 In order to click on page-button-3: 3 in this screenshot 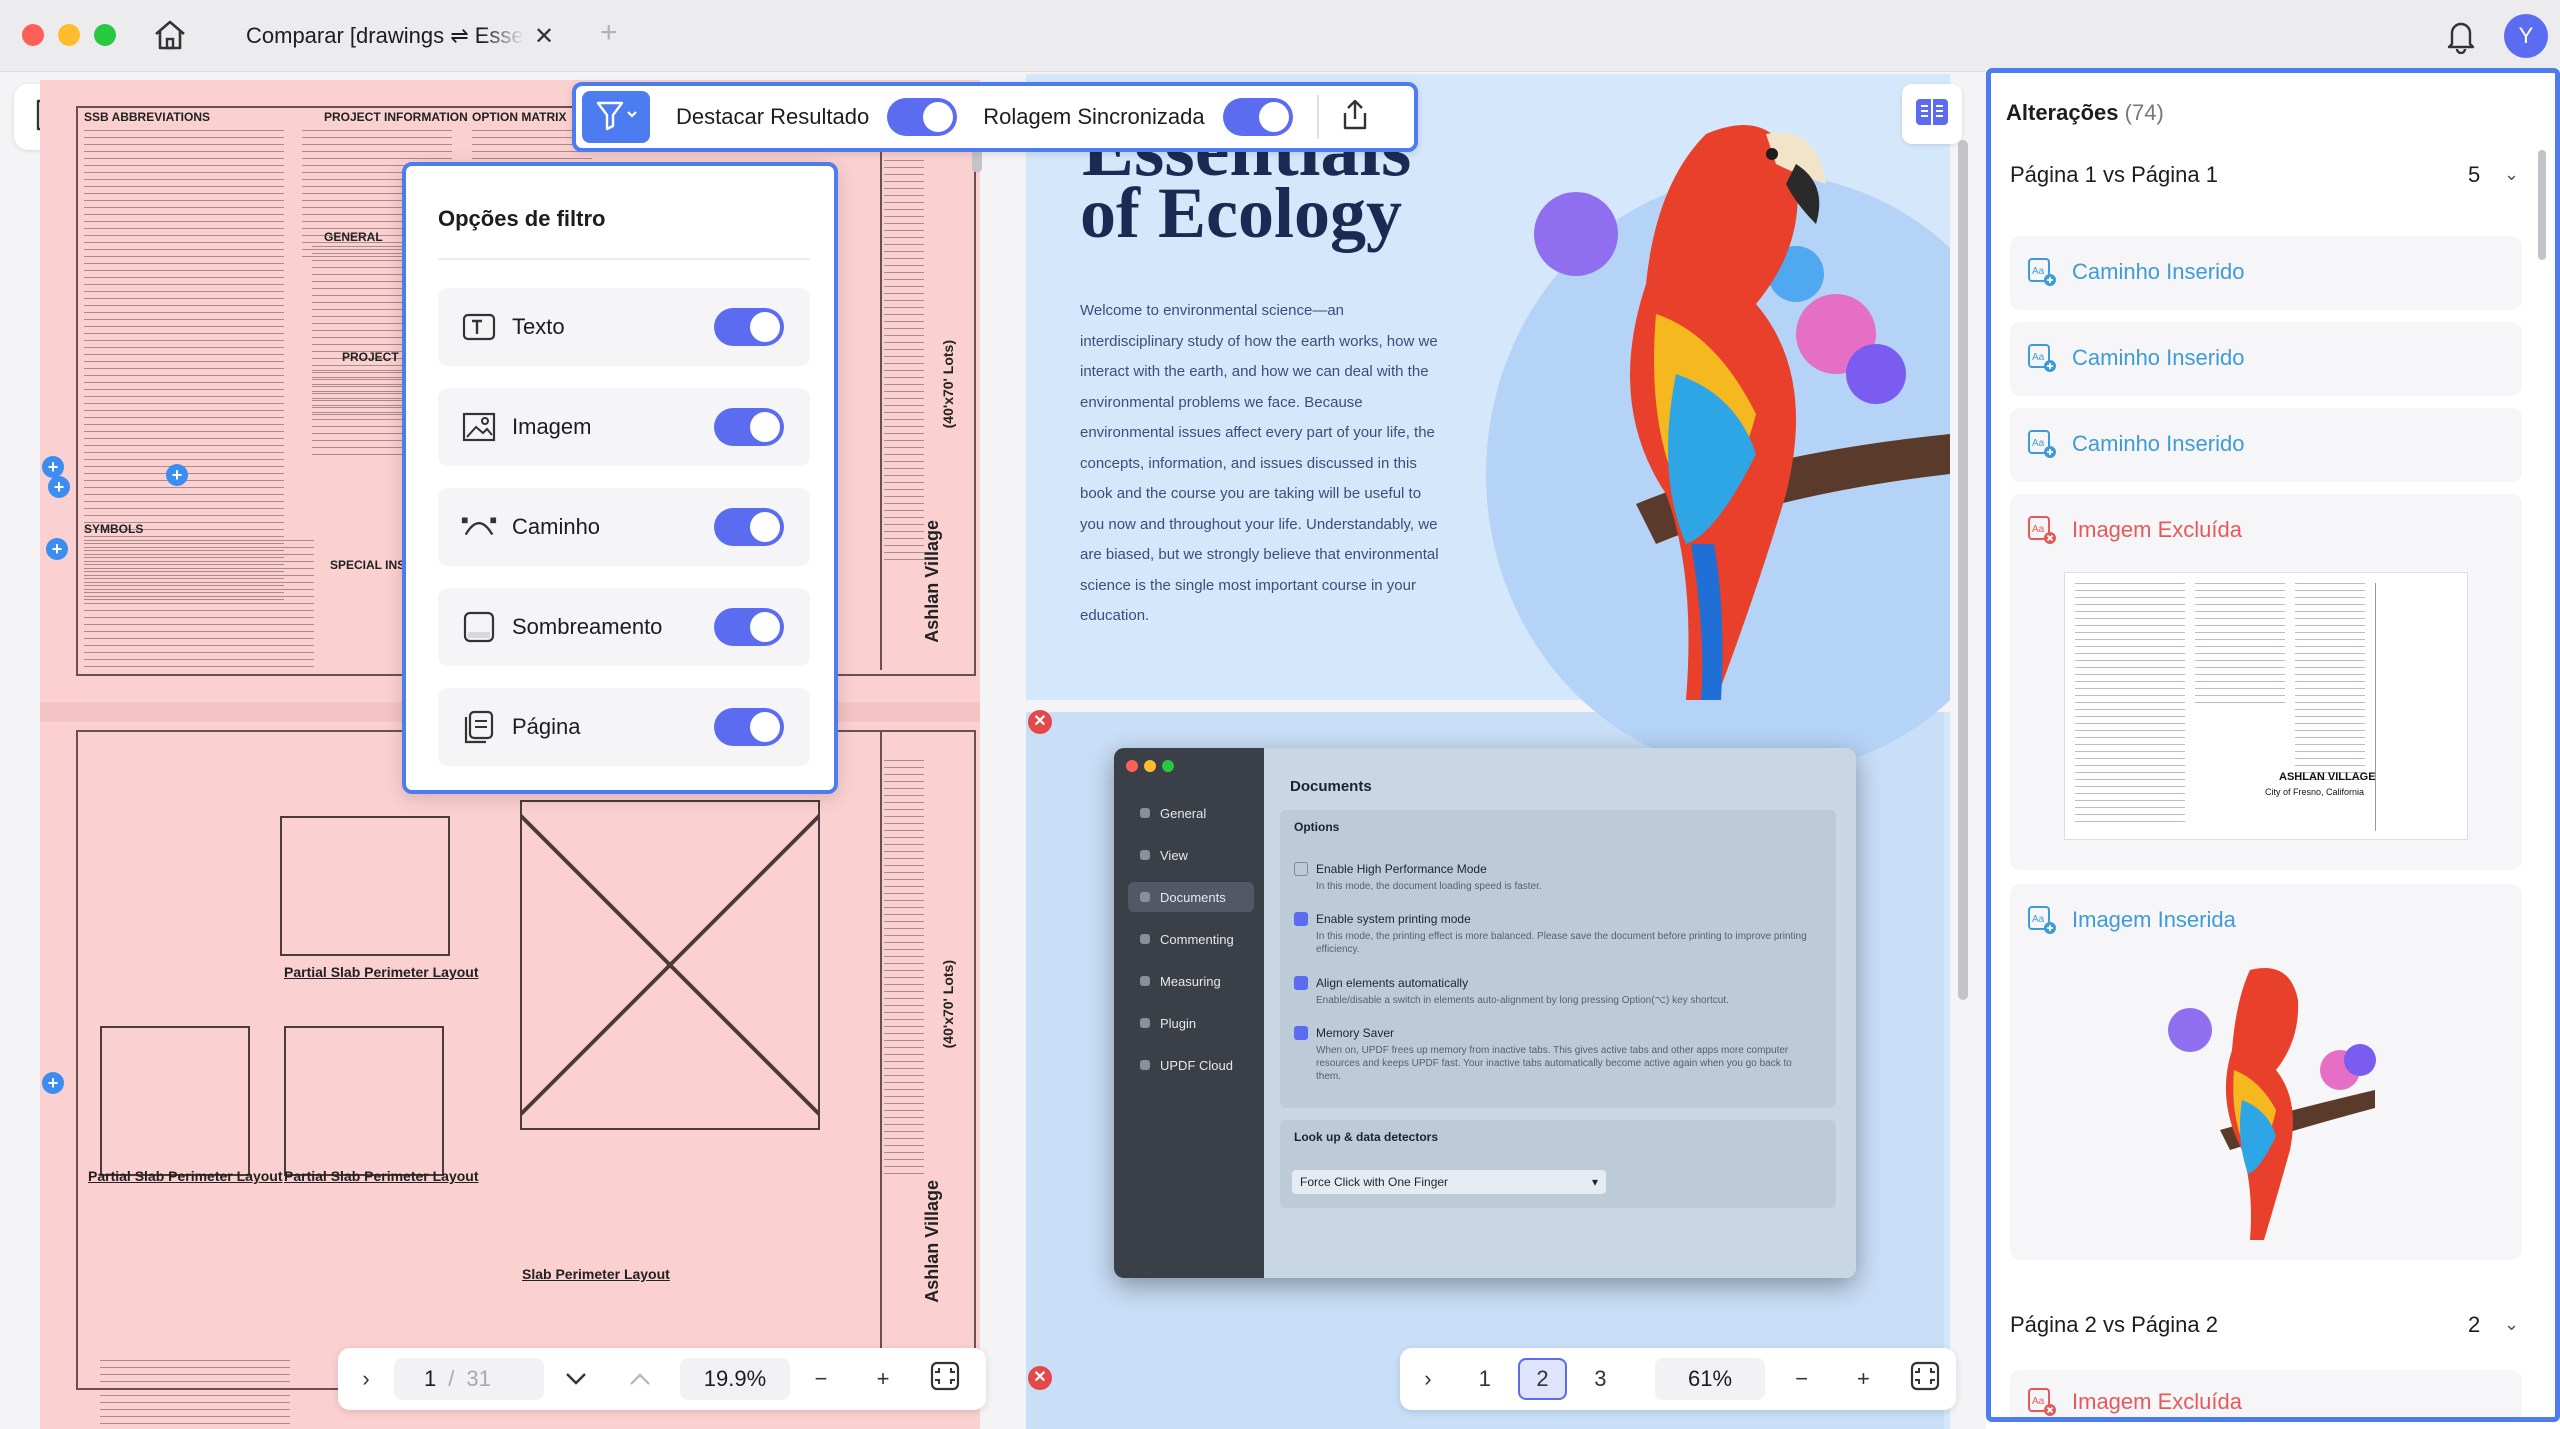, I will do `click(1600, 1379)`.